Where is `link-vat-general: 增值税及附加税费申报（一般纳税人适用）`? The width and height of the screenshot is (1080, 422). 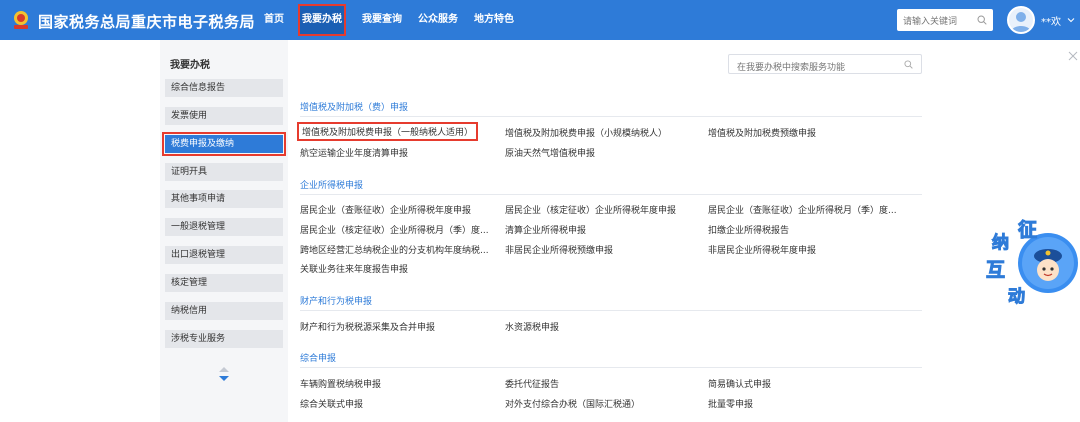
link-vat-general: 增值税及附加税费申报（一般纳税人适用） is located at coordinates (387, 131).